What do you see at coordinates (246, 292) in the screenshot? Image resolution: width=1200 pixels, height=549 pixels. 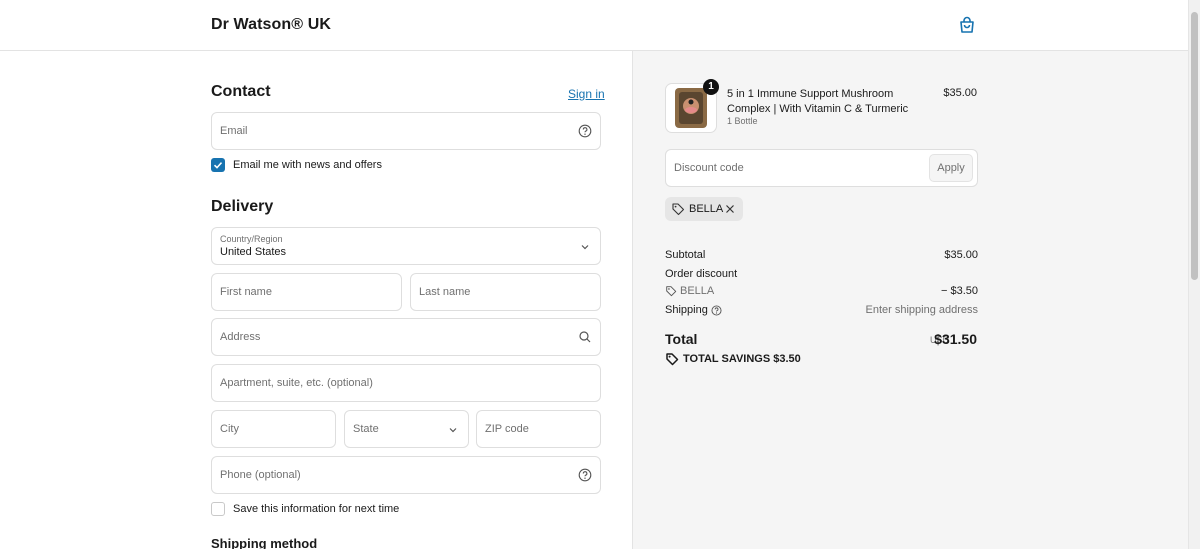 I see `first-name-placeholder: First name` at bounding box center [246, 292].